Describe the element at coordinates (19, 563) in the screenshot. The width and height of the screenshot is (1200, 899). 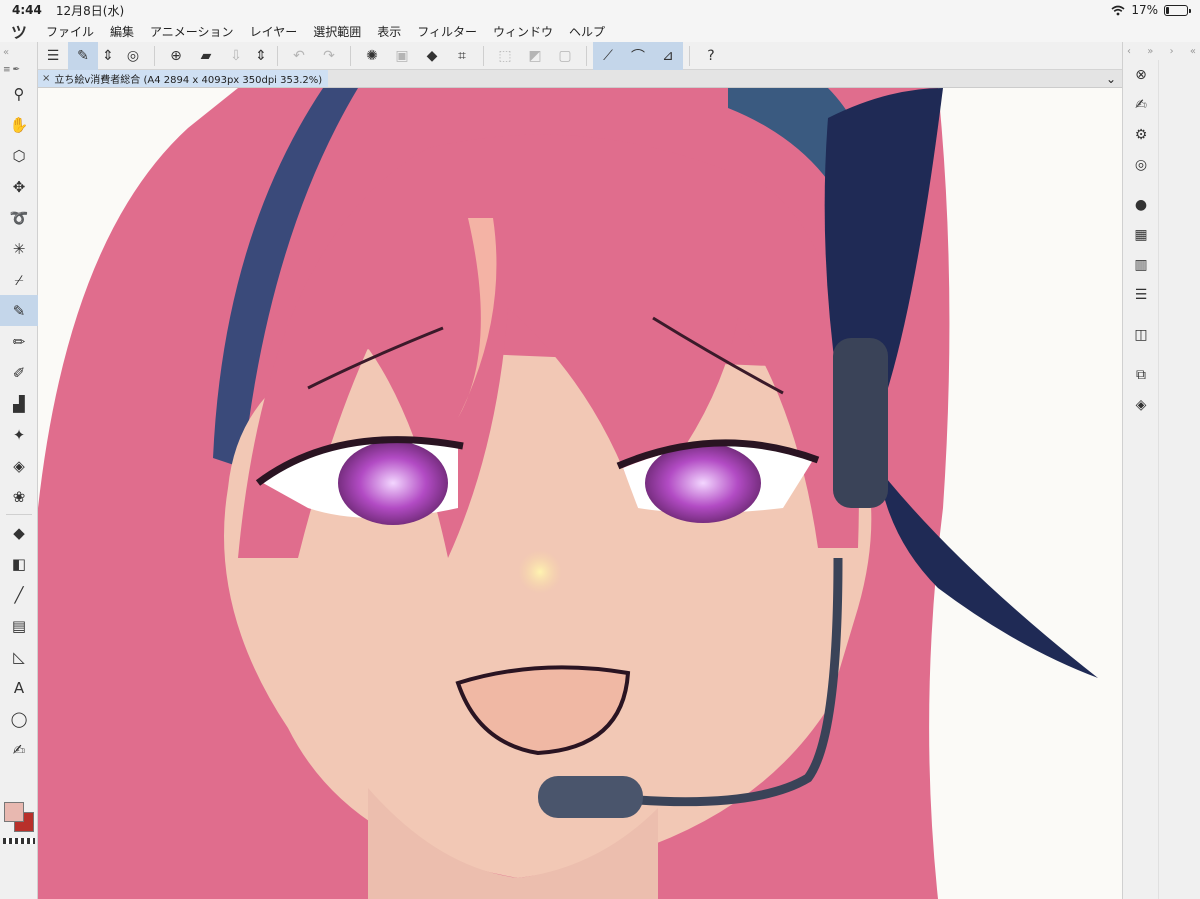
I see `gradient-tool-icon: ◧` at that location.